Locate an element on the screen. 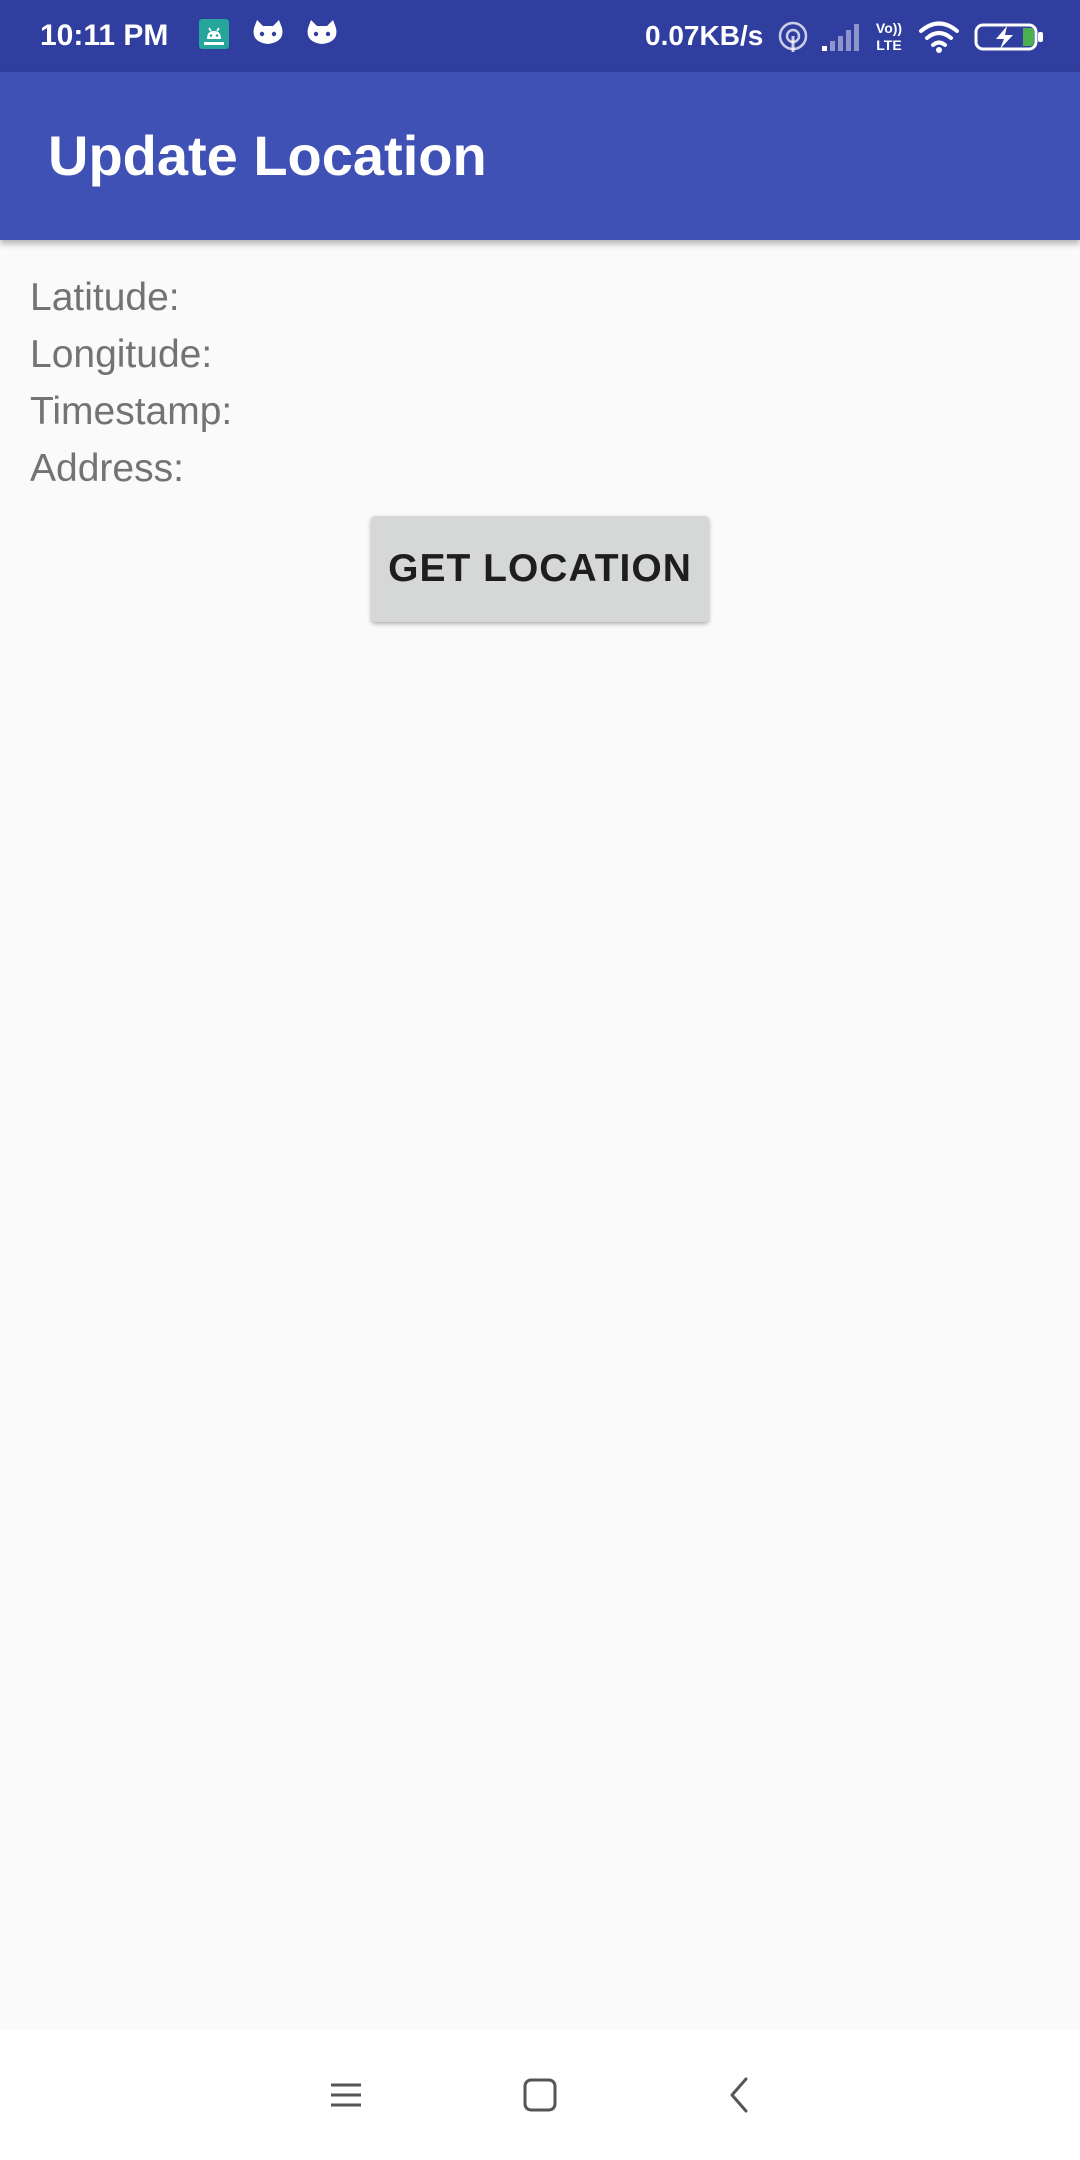  signal-icon is located at coordinates (840, 37).